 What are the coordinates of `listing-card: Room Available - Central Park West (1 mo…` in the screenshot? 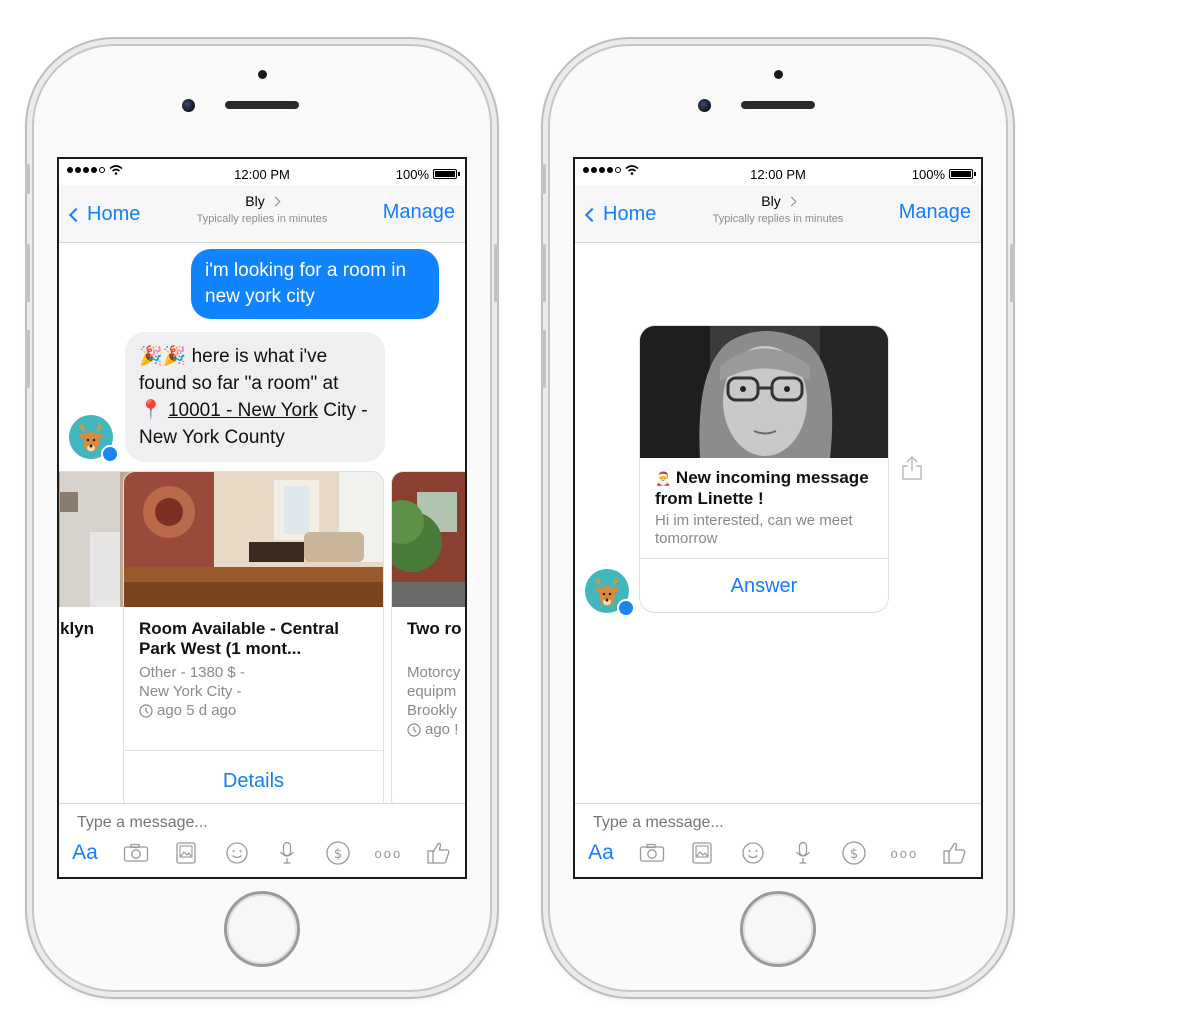 It's located at (253, 641).